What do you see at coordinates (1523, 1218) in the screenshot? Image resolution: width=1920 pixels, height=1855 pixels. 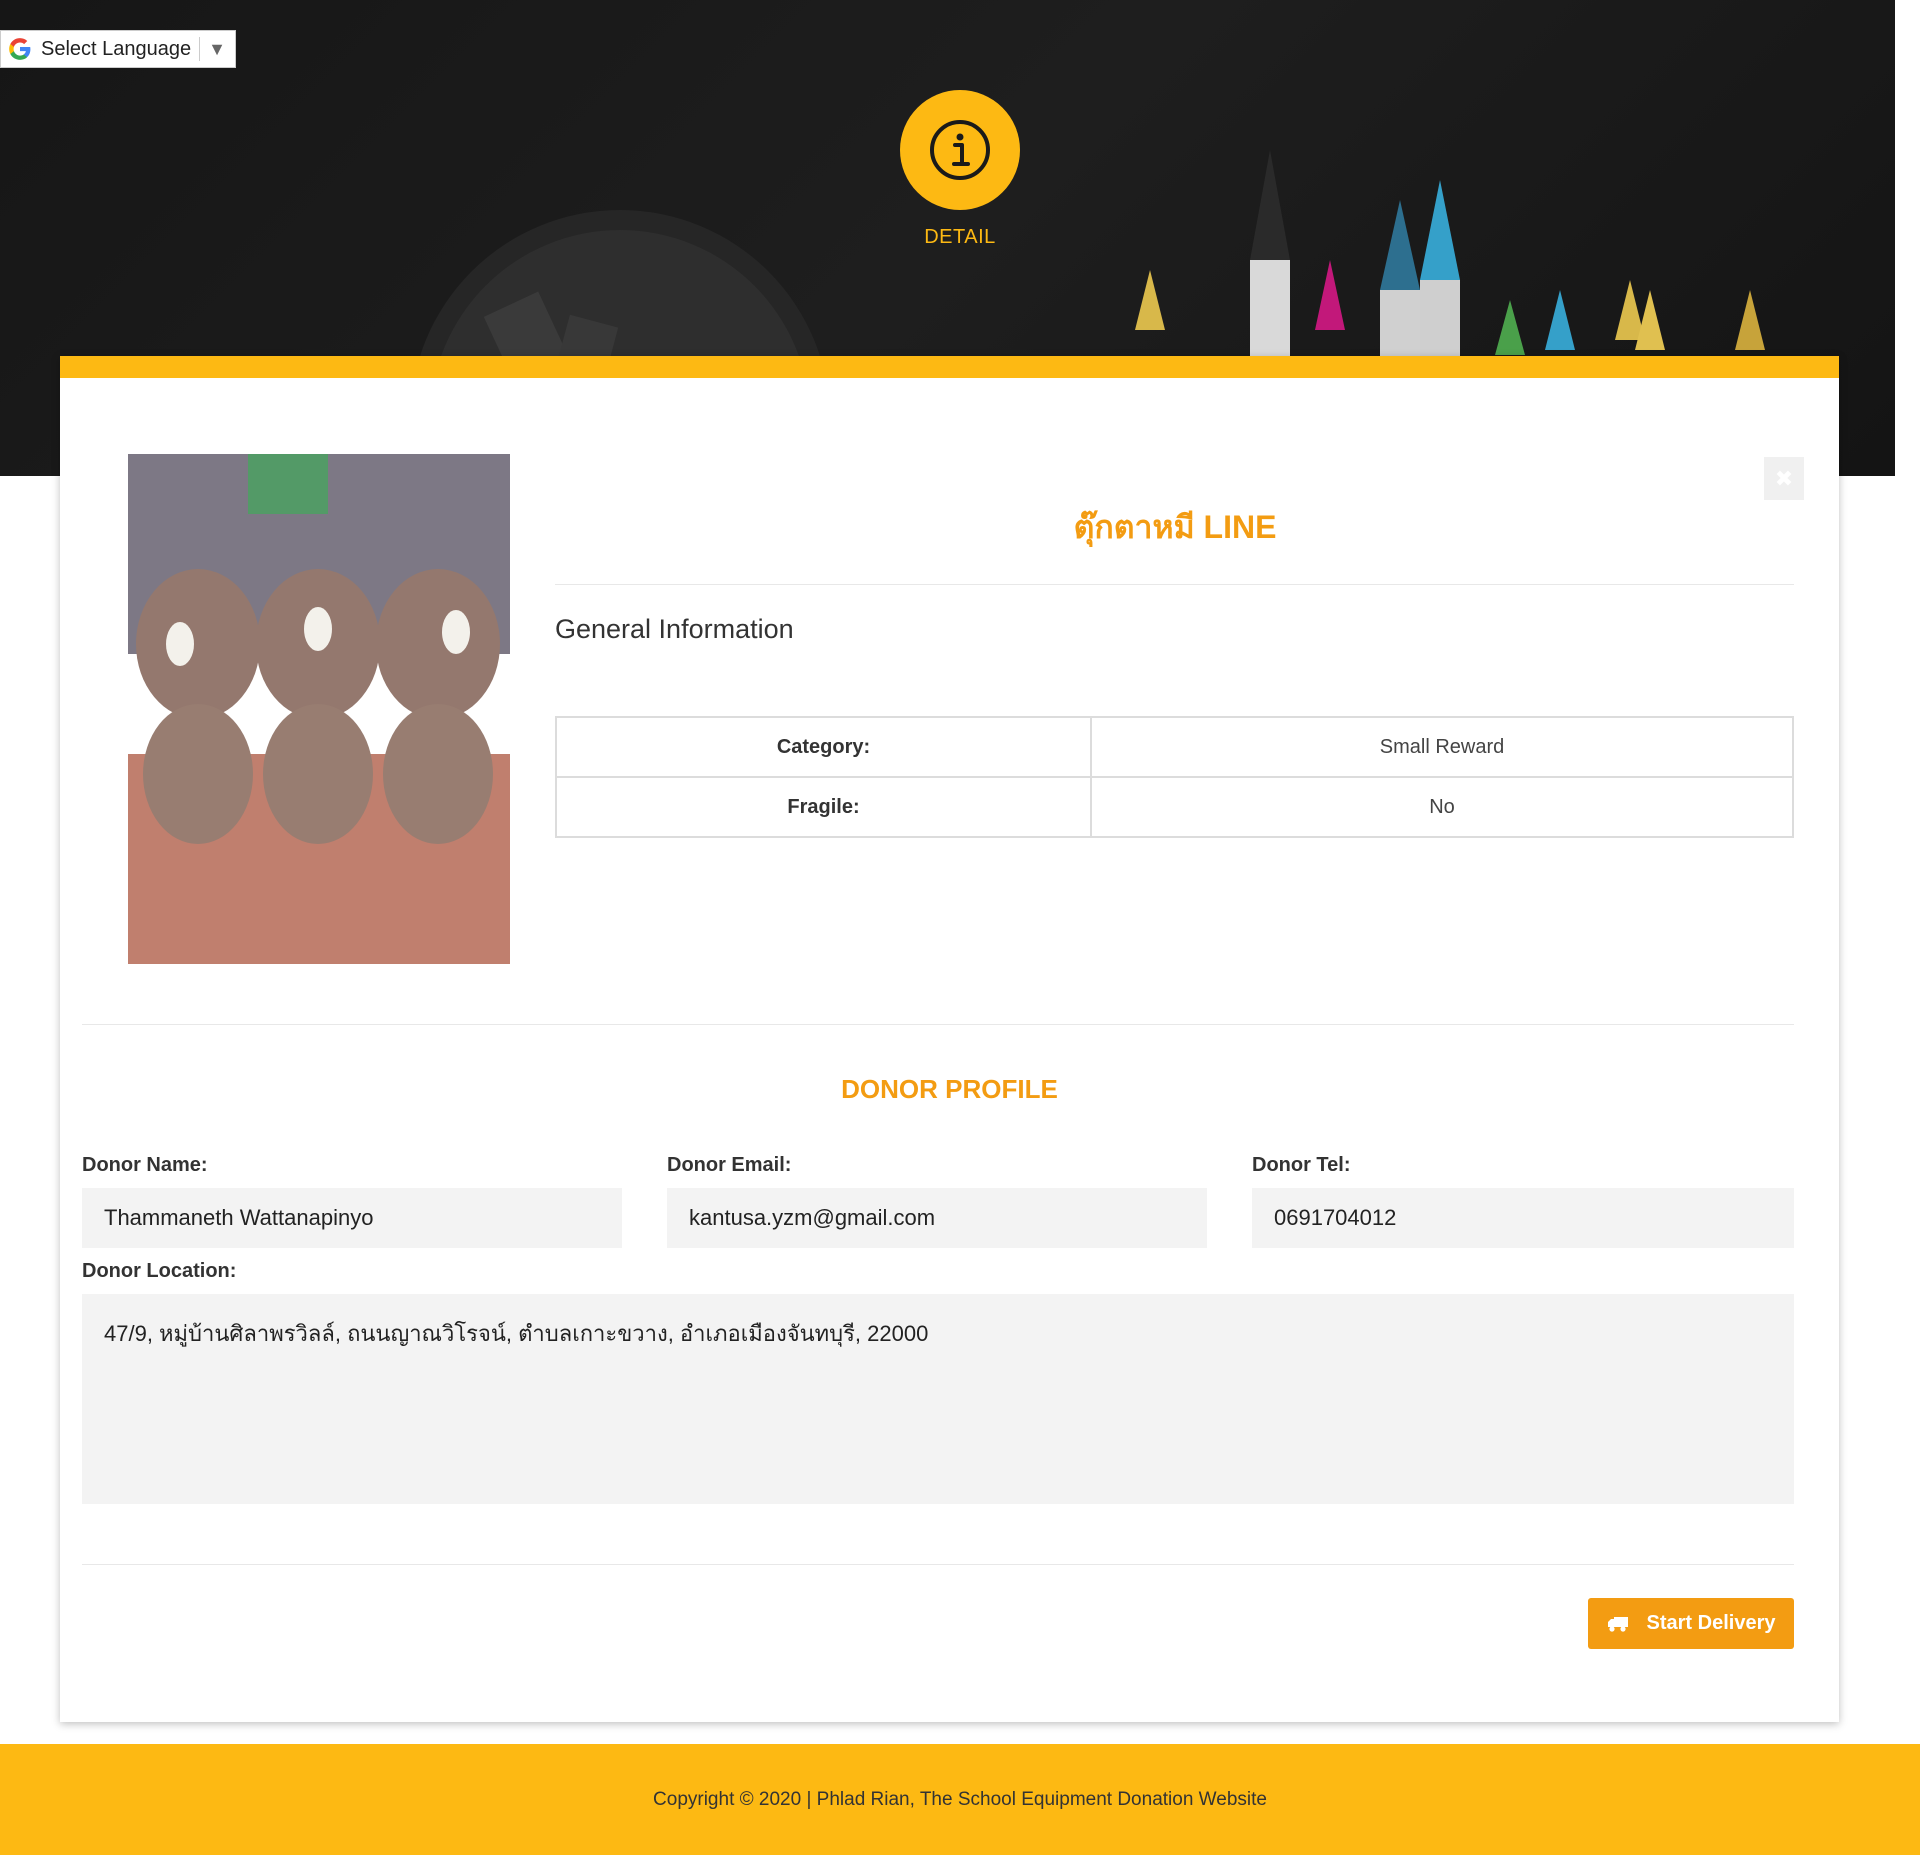 I see `donor-tel-field: 0691704012` at bounding box center [1523, 1218].